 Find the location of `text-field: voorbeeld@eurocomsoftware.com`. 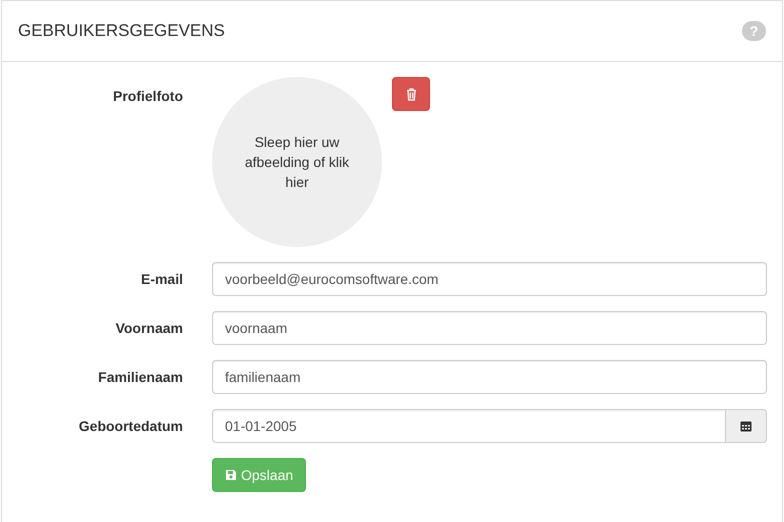

text-field: voorbeeld@eurocomsoftware.com is located at coordinates (489, 279).